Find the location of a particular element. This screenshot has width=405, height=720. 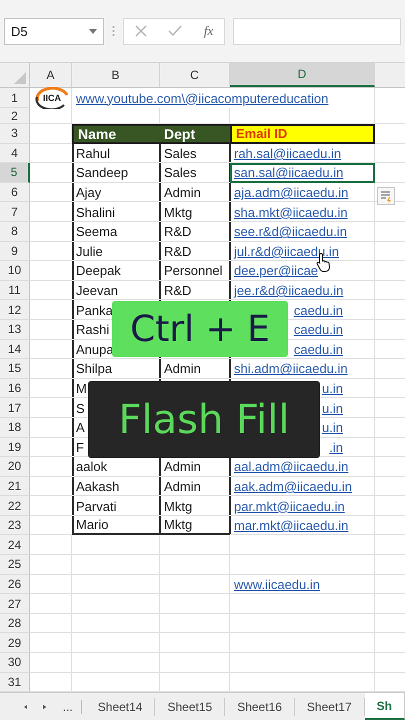

row-header: 28 is located at coordinates (15, 624).